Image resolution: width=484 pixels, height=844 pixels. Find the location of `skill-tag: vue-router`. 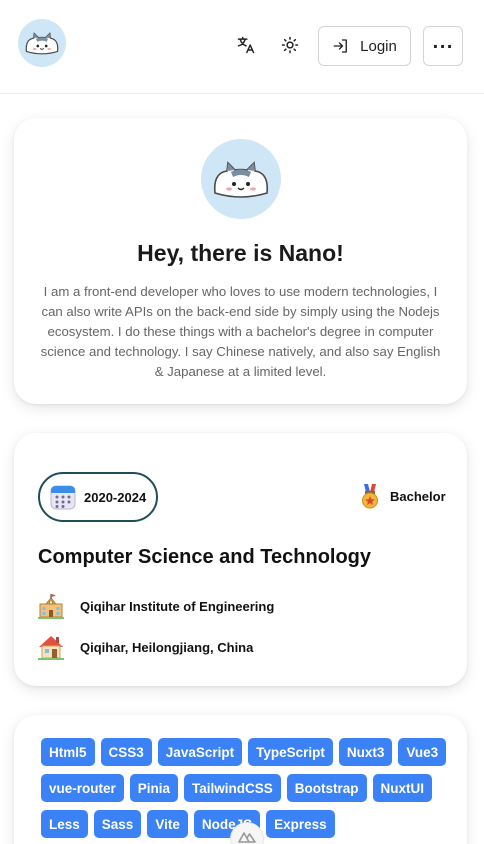

skill-tag: vue-router is located at coordinates (82, 788).